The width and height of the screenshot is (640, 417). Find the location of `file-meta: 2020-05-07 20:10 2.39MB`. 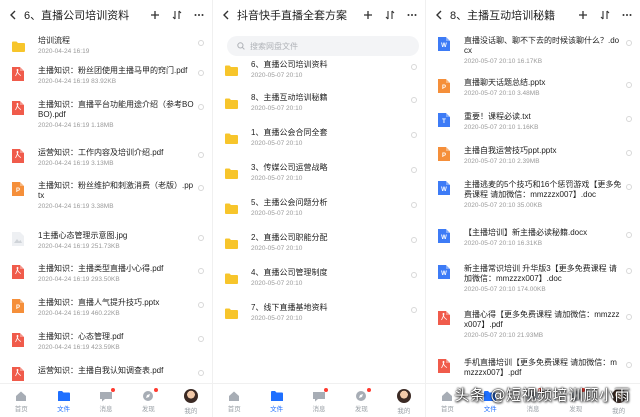

file-meta: 2020-05-07 20:10 2.39MB is located at coordinates (502, 161).